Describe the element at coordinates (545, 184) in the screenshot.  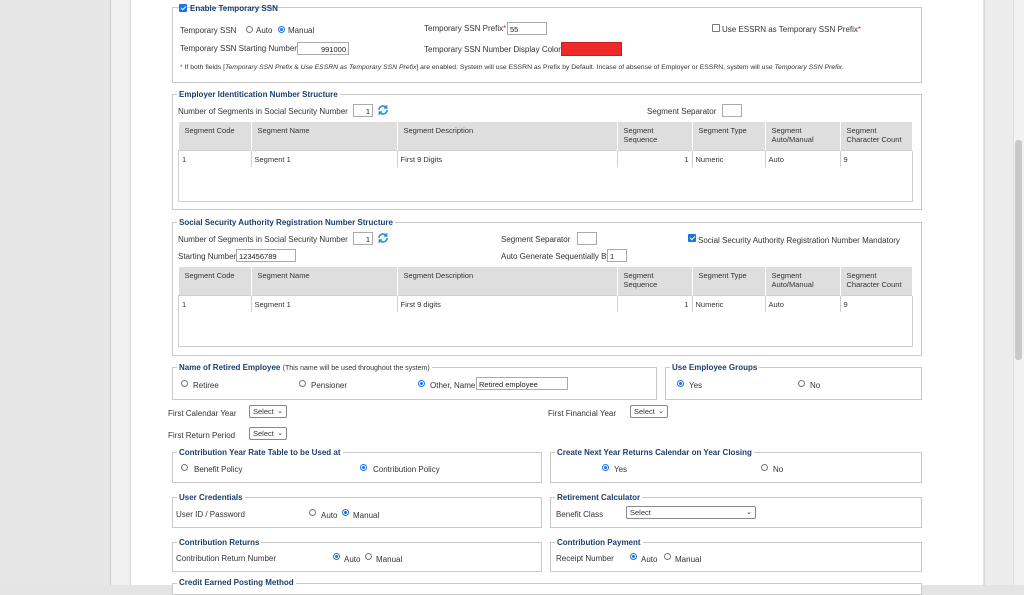
I see `ein-table-empty-area` at that location.